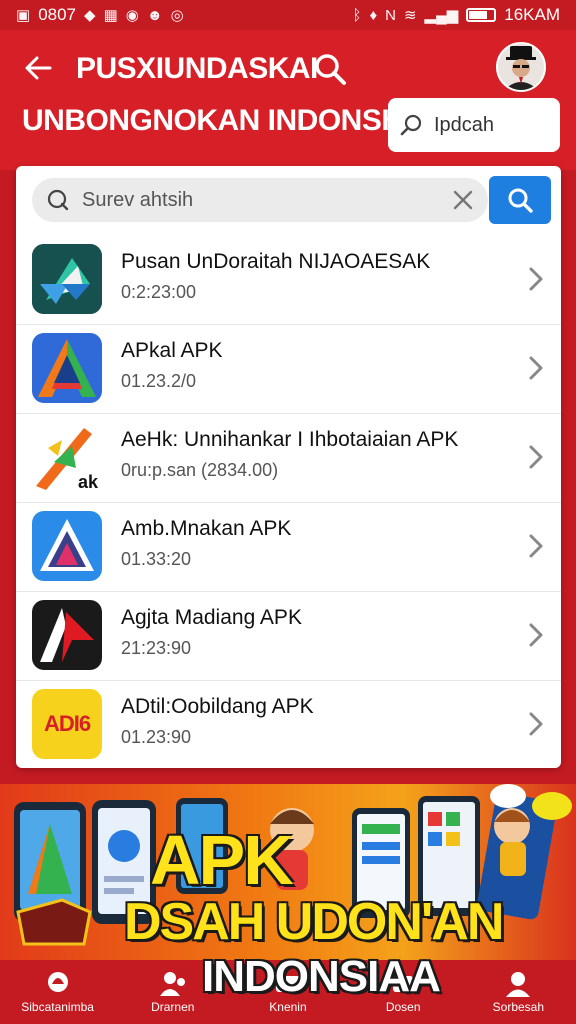 This screenshot has width=576, height=1024. I want to click on app-name: Pusan UnDoraitah NIJAOAESAK, so click(276, 261).